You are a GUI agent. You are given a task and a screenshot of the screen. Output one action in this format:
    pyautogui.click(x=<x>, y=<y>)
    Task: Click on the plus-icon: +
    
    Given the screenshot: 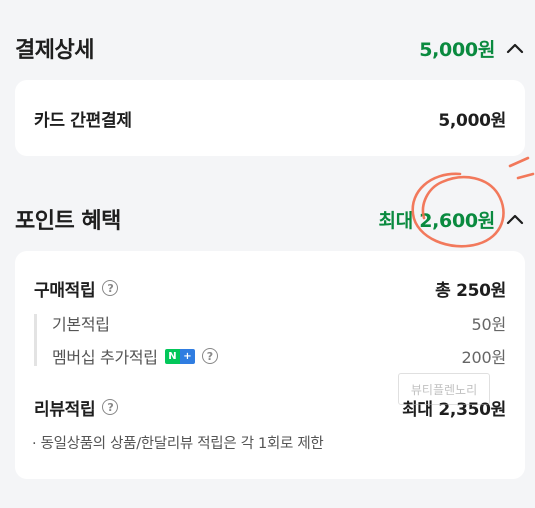 What is the action you would take?
    pyautogui.click(x=187, y=356)
    